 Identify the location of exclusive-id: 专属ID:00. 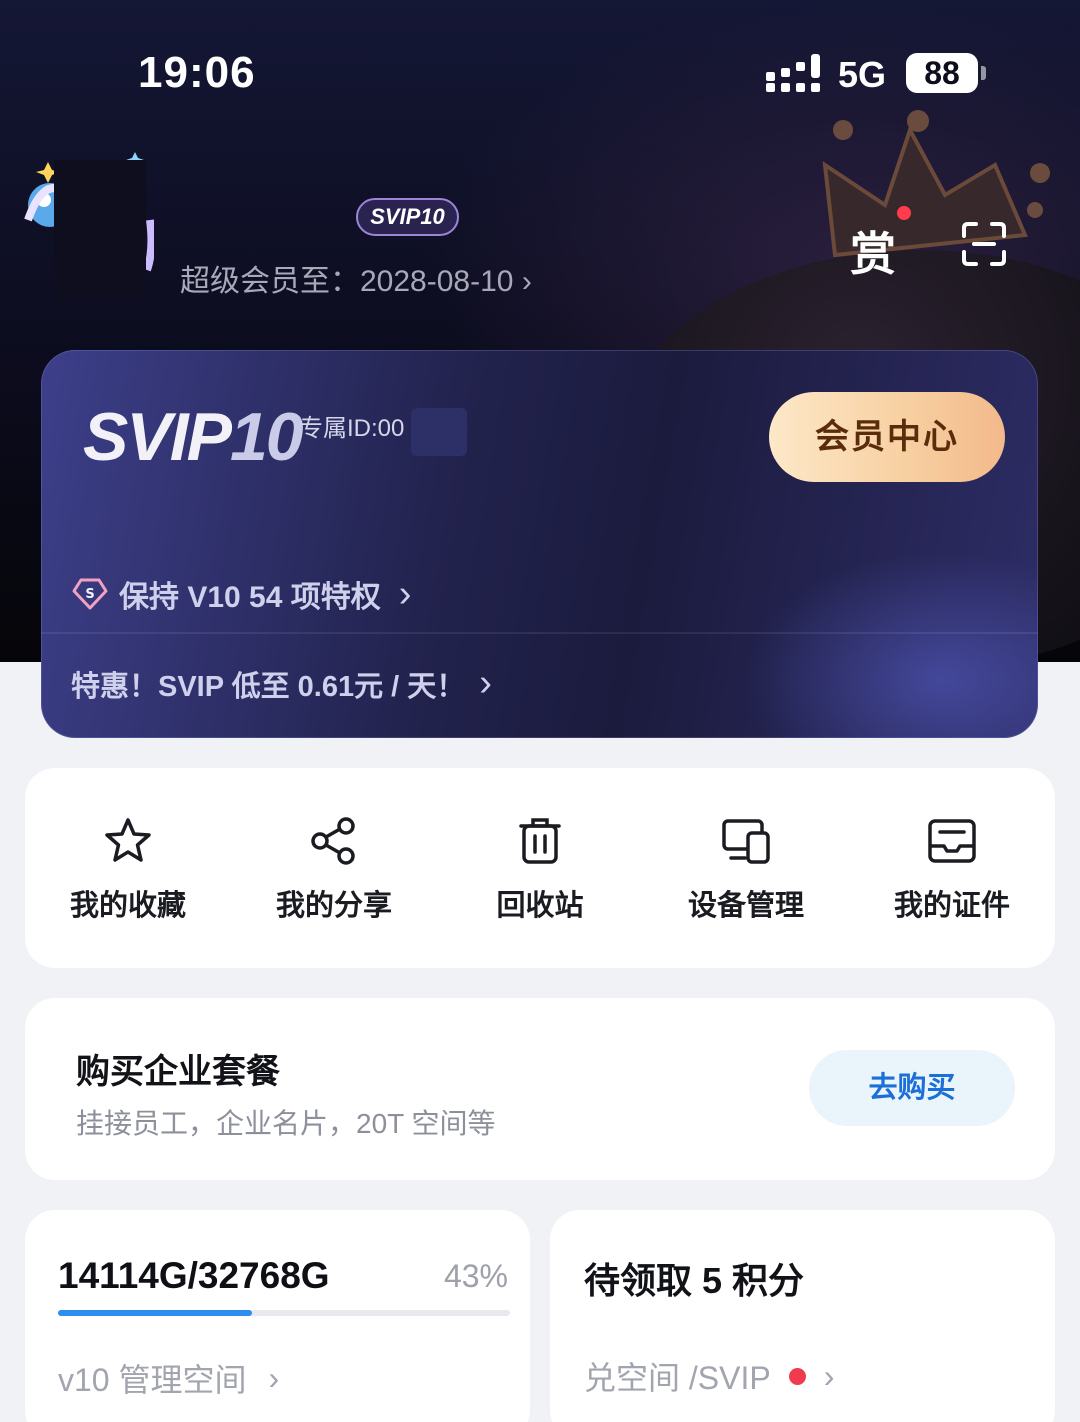
(352, 428).